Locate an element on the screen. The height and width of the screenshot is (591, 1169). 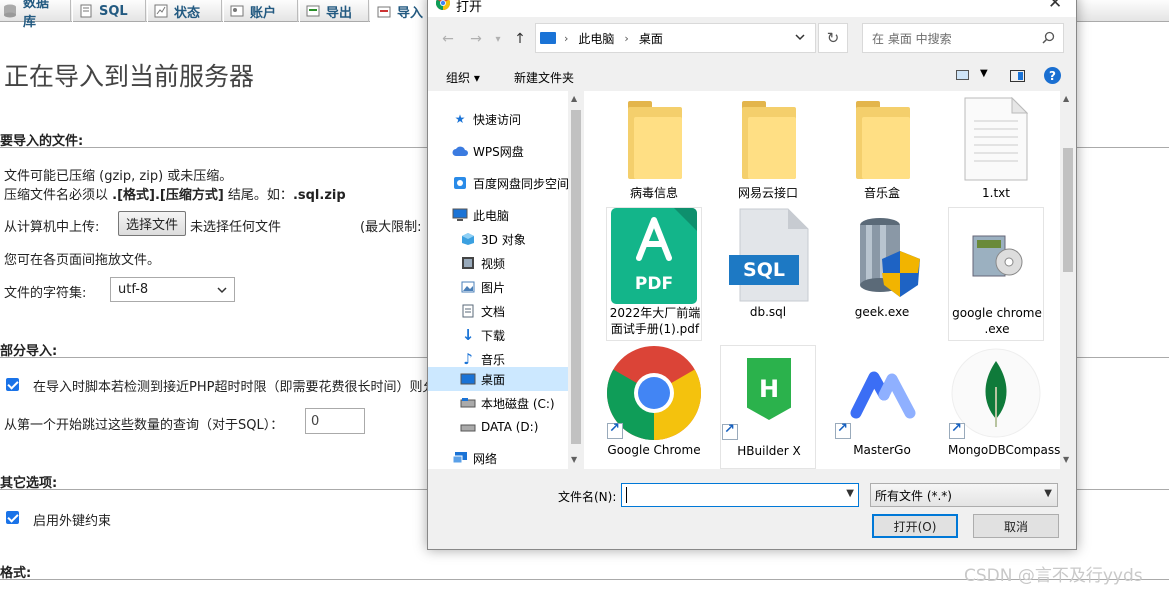
tab-accounts: 账户 is located at coordinates (260, 11).